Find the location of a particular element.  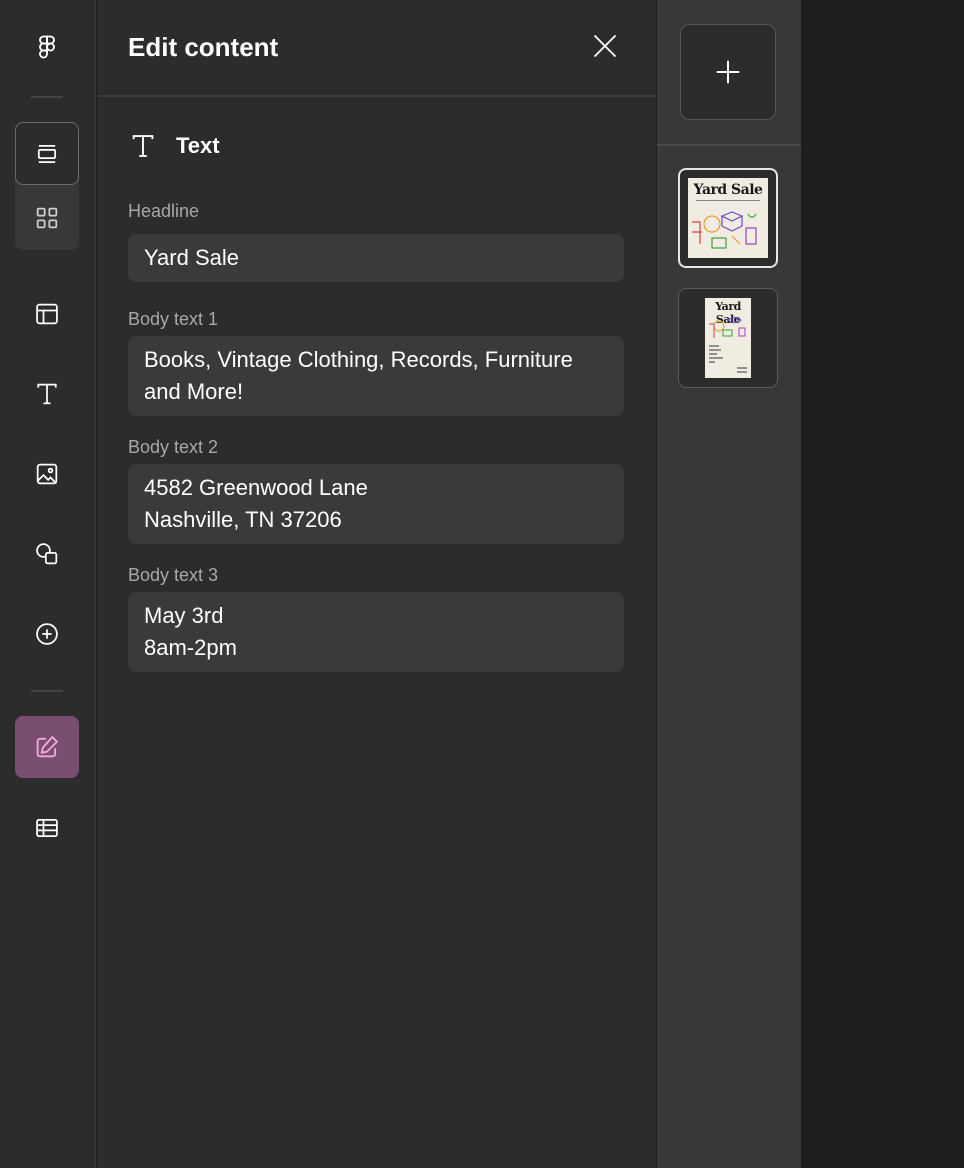

body-text-3-field: May 3rd 8am-2pm is located at coordinates (376, 632).